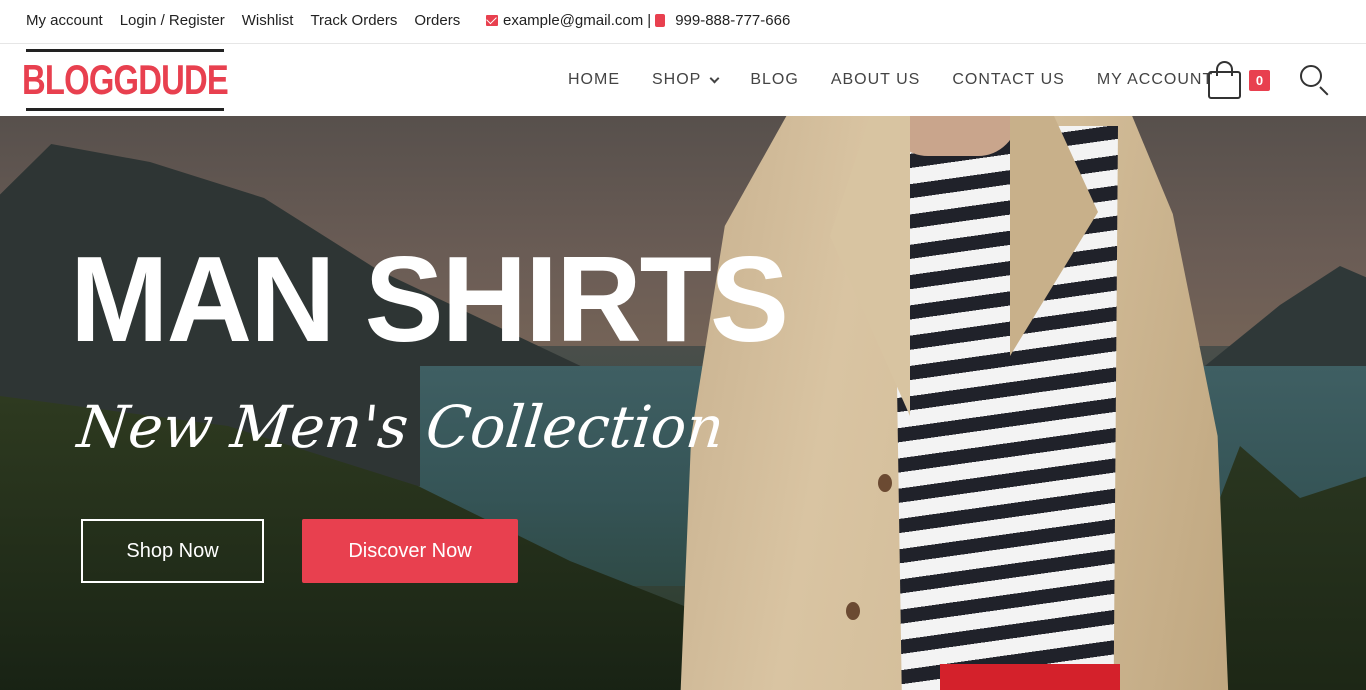 This screenshot has width=1366, height=690. I want to click on discover-now-button: Discover Now, so click(410, 551).